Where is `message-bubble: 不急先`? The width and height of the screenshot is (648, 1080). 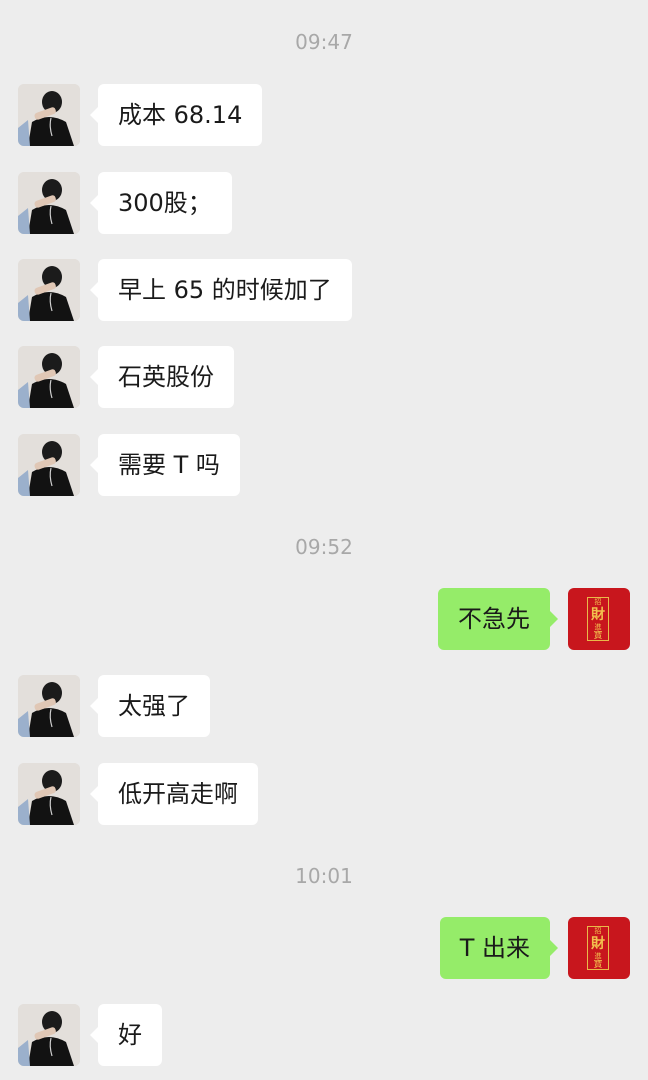 message-bubble: 不急先 is located at coordinates (498, 619).